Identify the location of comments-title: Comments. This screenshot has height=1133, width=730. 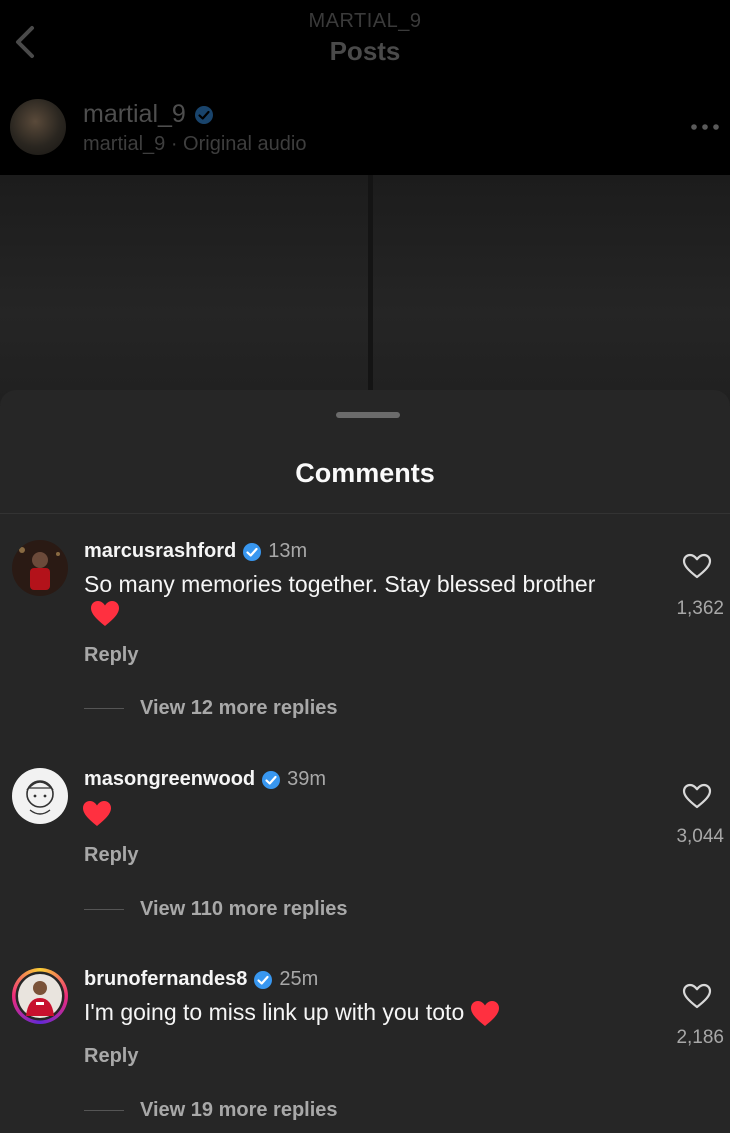
(365, 473).